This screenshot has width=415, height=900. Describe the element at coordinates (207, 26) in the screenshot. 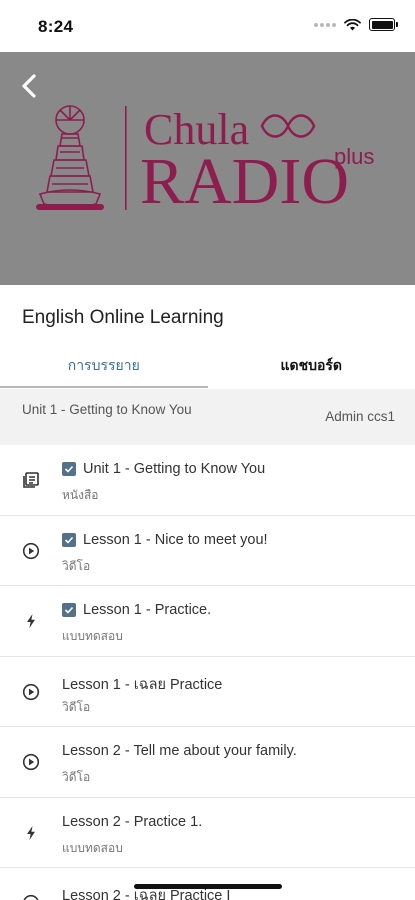

I see `status-bar: 8:24` at that location.